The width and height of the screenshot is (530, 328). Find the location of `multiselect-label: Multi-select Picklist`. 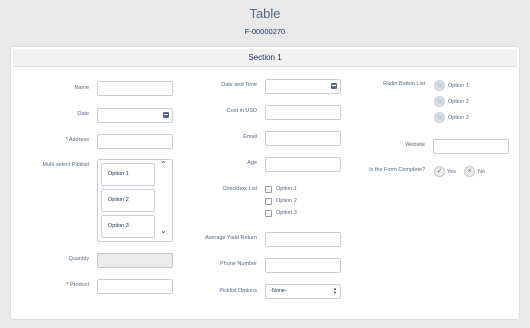

multiselect-label: Multi-select Picklist is located at coordinates (65, 165).